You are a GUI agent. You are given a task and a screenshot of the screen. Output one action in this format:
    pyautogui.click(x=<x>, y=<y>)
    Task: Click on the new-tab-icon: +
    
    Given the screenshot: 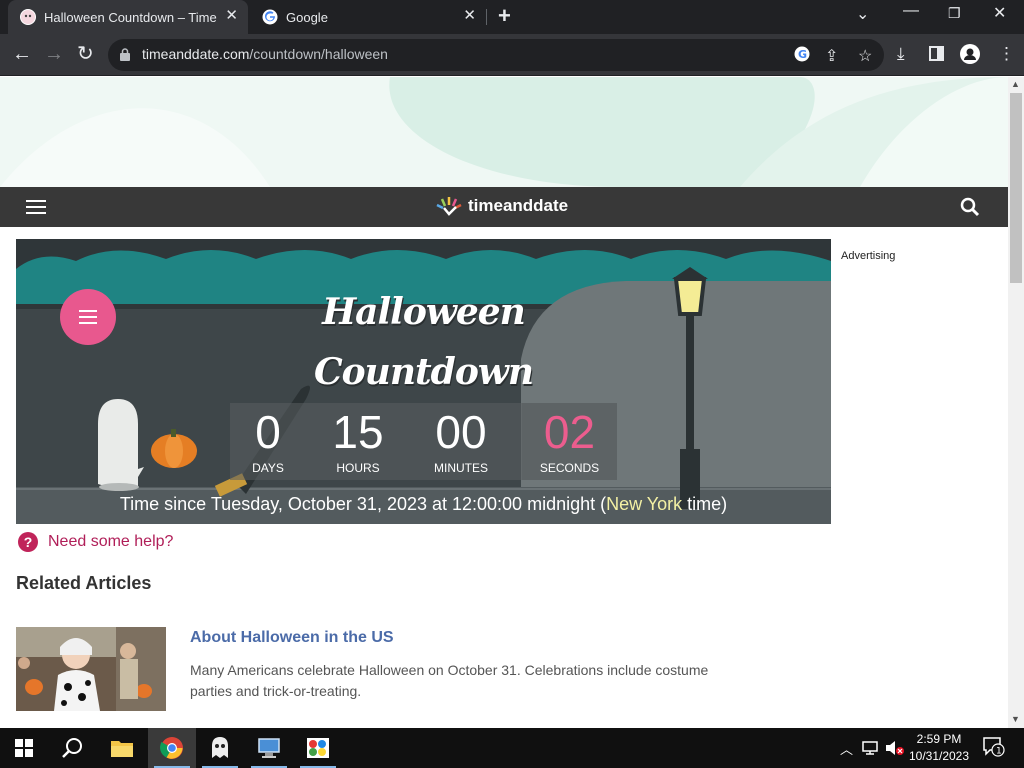 What is the action you would take?
    pyautogui.click(x=504, y=16)
    